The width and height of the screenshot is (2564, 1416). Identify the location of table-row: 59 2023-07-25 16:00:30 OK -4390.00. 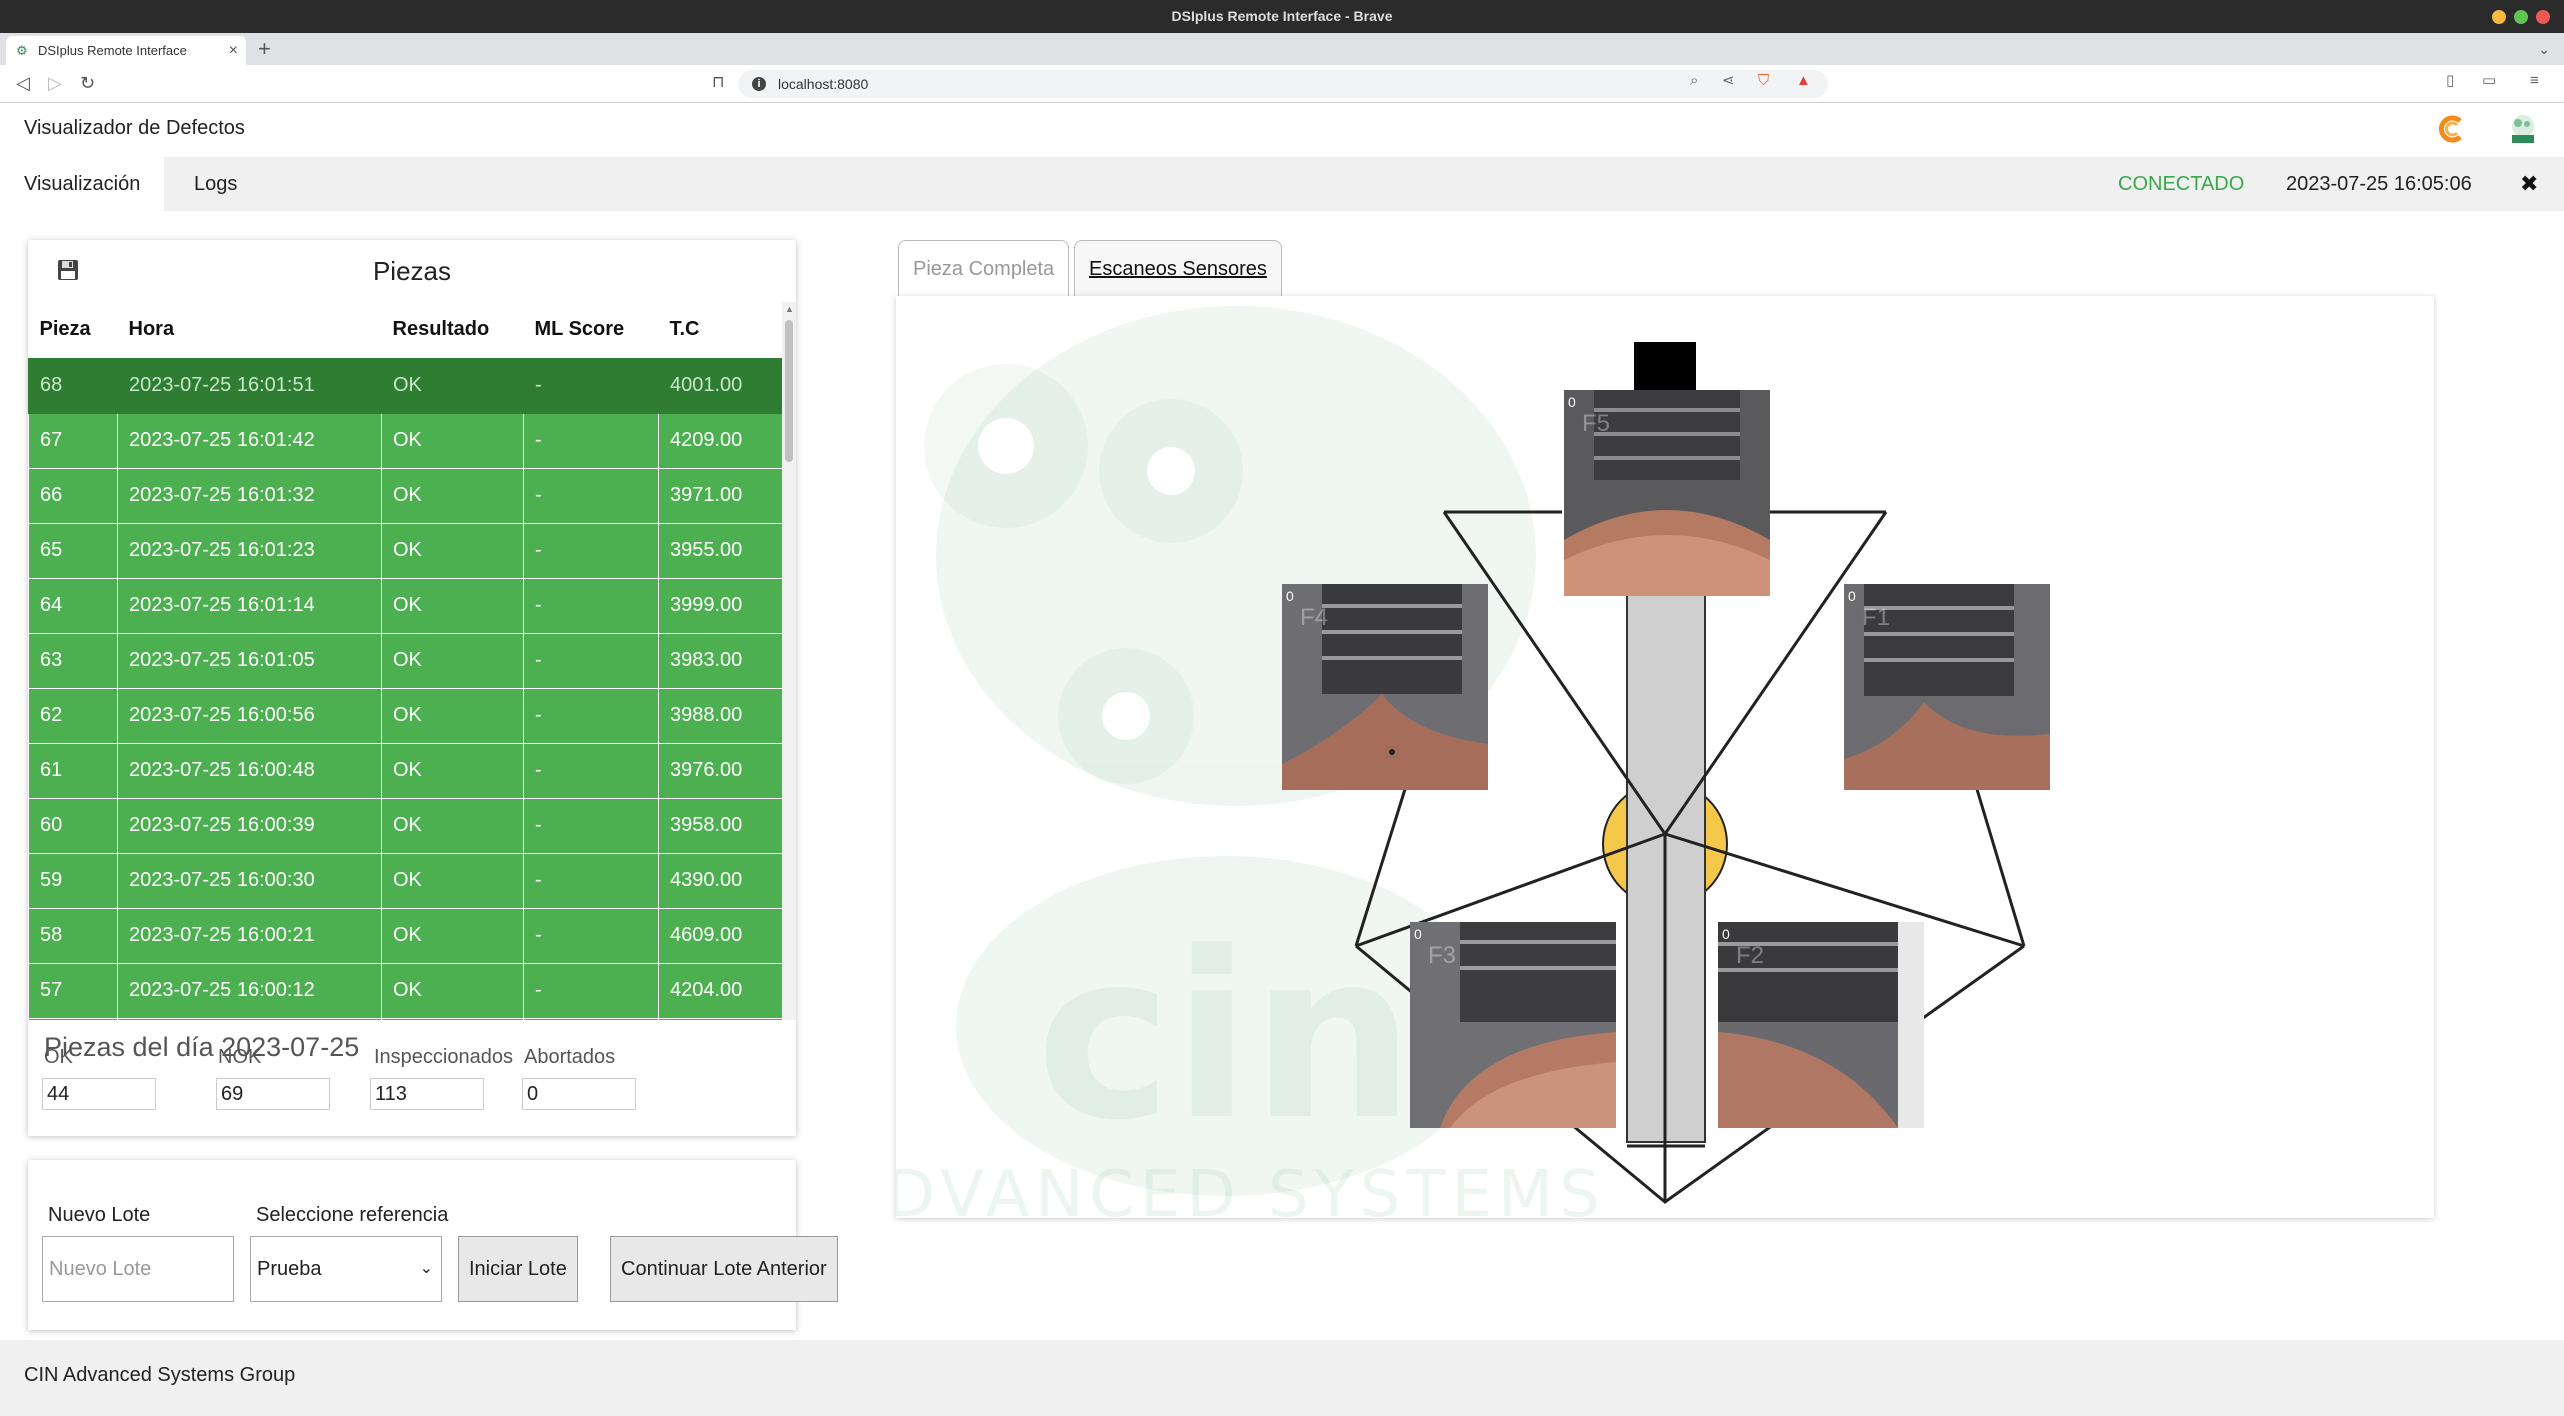
(405, 880).